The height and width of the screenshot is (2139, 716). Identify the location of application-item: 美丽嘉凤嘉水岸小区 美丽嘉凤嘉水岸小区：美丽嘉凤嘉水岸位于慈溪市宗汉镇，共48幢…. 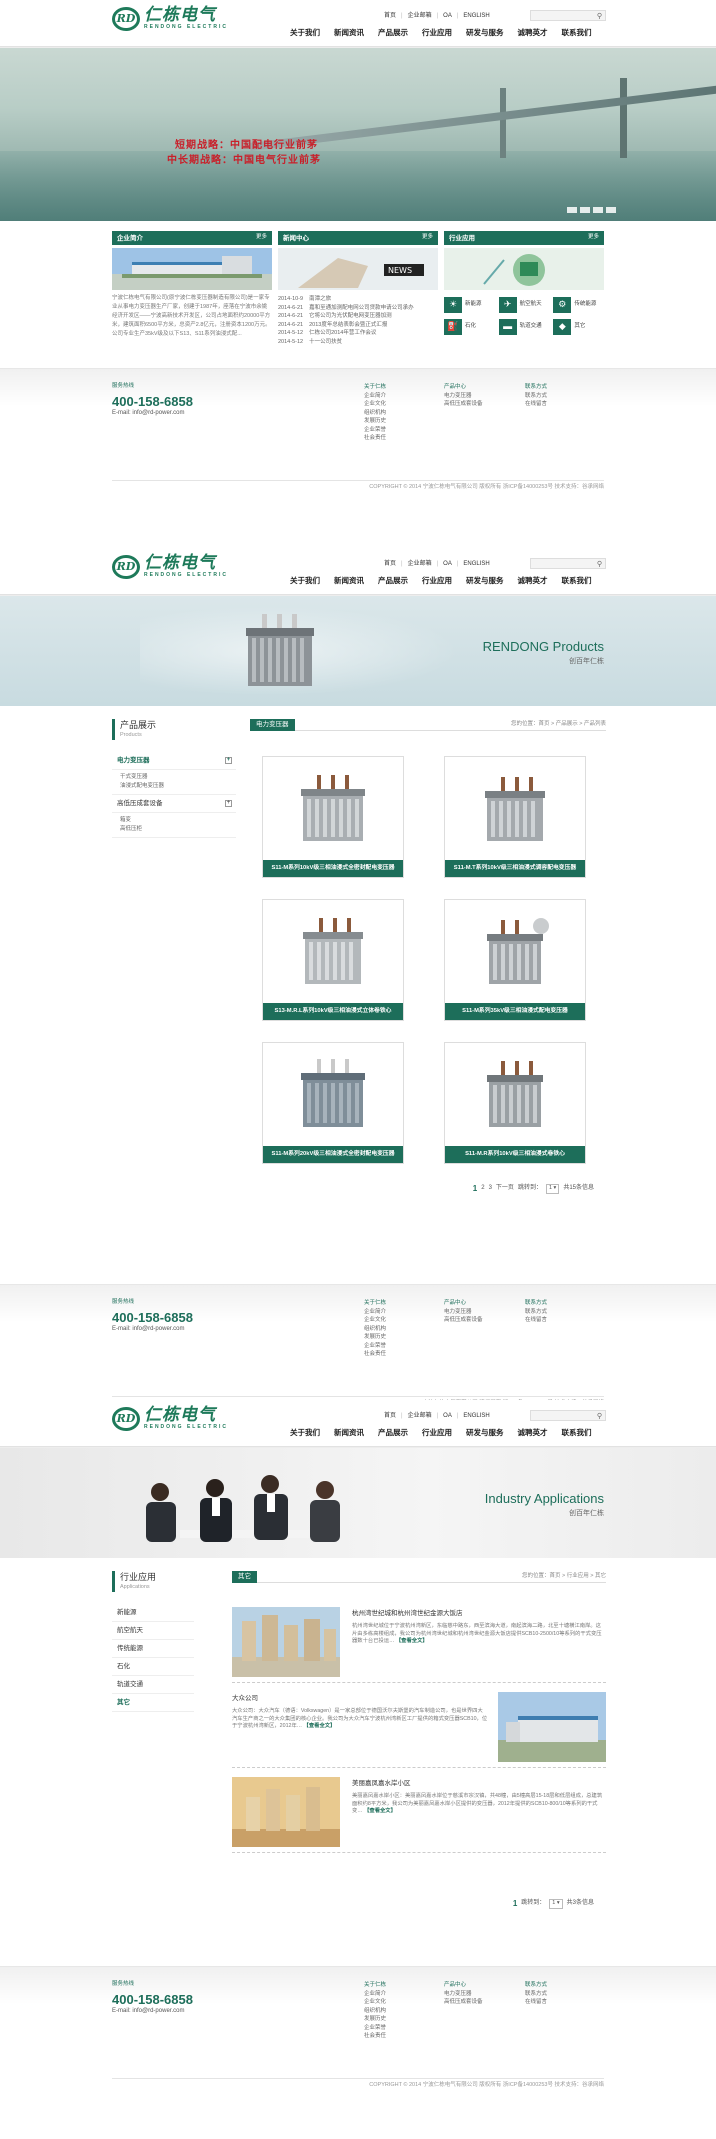
(419, 1813).